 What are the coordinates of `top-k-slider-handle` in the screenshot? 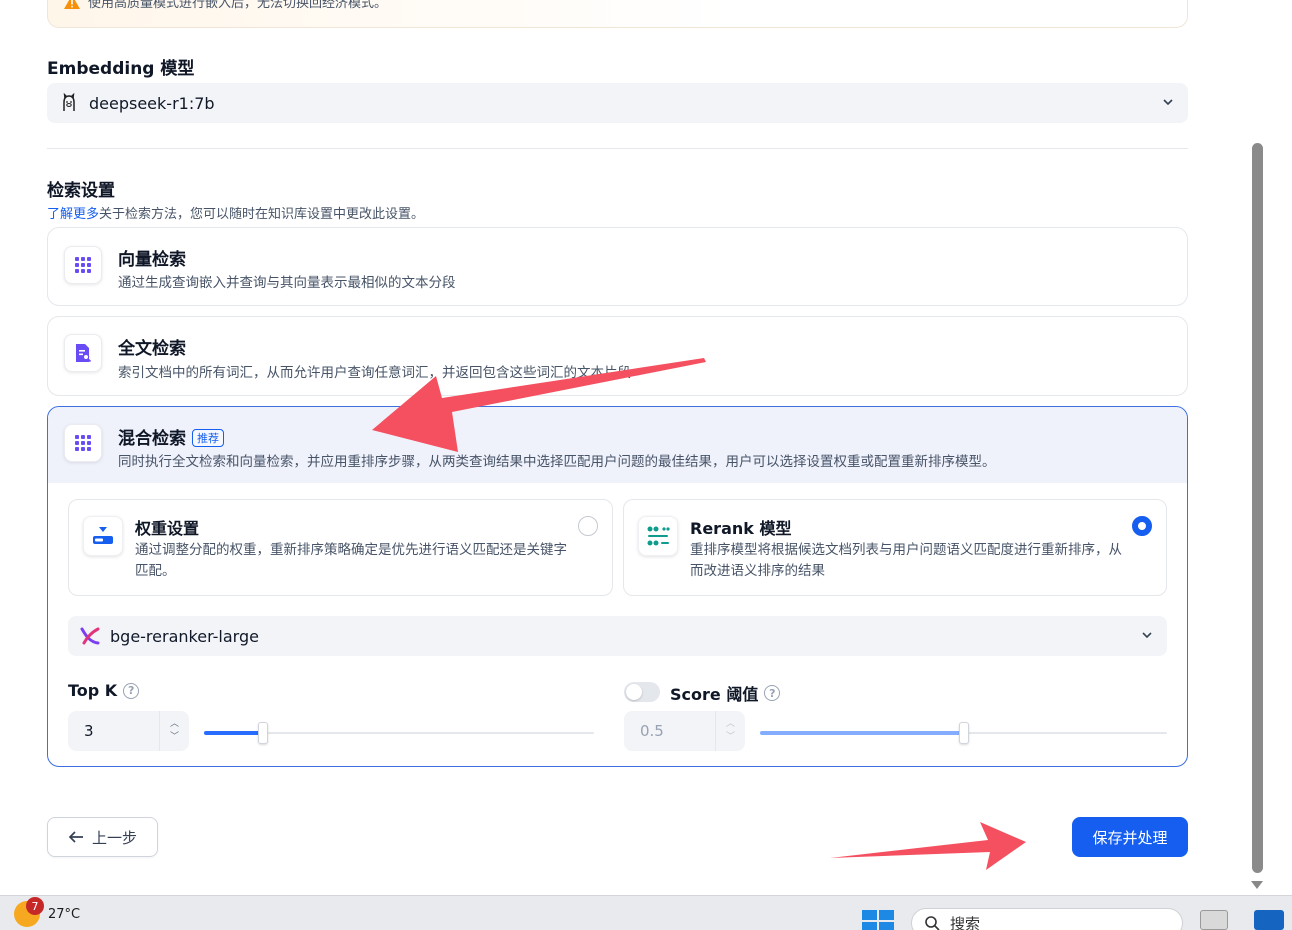 It's located at (263, 733).